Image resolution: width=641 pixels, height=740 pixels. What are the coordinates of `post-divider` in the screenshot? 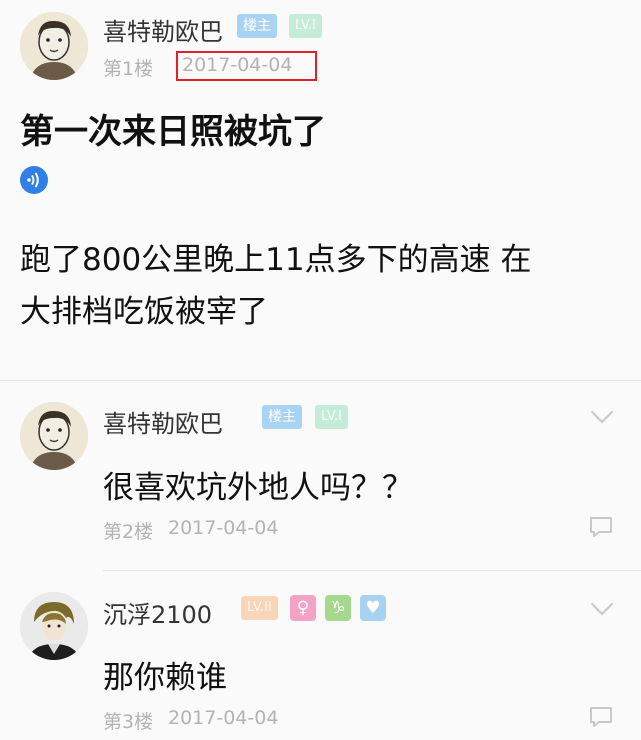 It's located at (320, 380).